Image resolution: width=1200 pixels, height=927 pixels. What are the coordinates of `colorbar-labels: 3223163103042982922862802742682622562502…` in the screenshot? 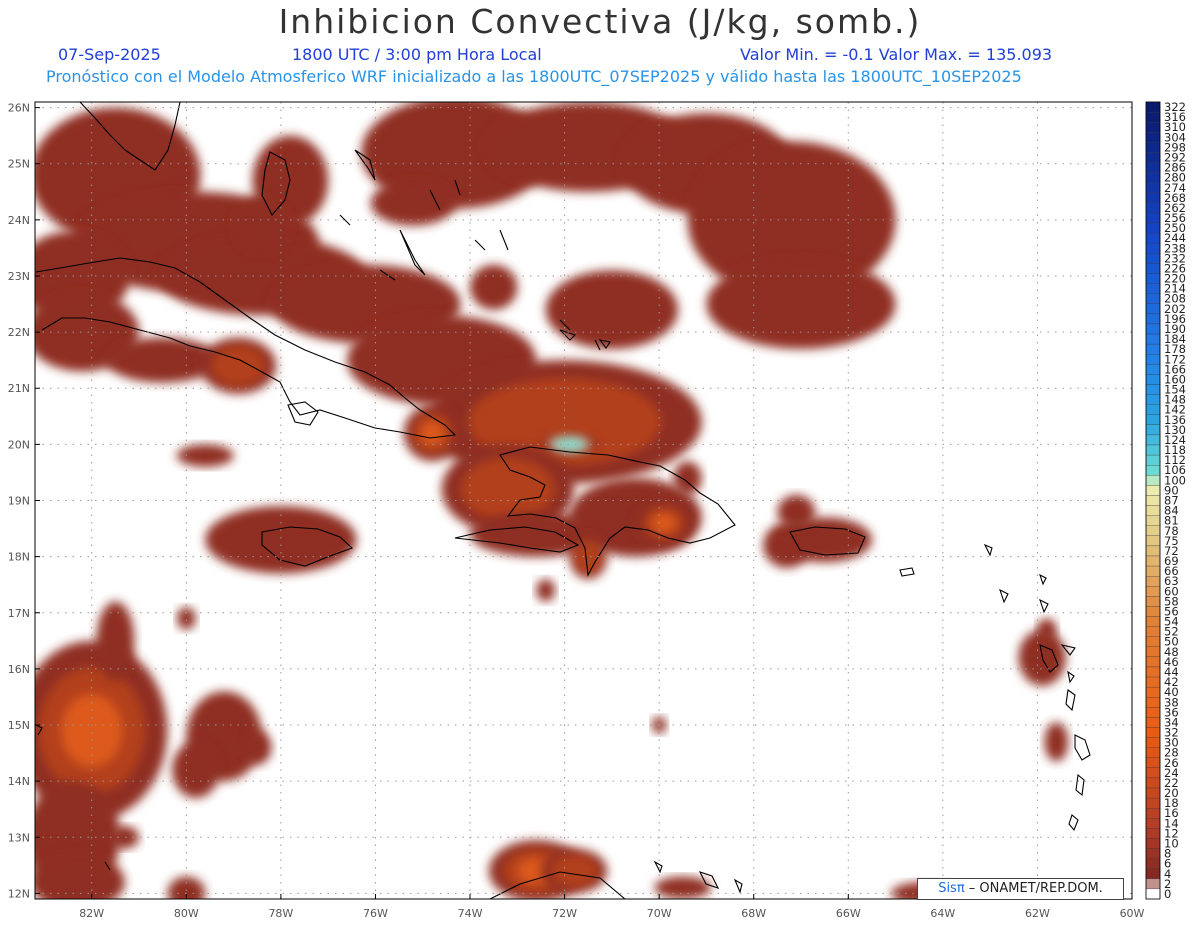 It's located at (1175, 500).